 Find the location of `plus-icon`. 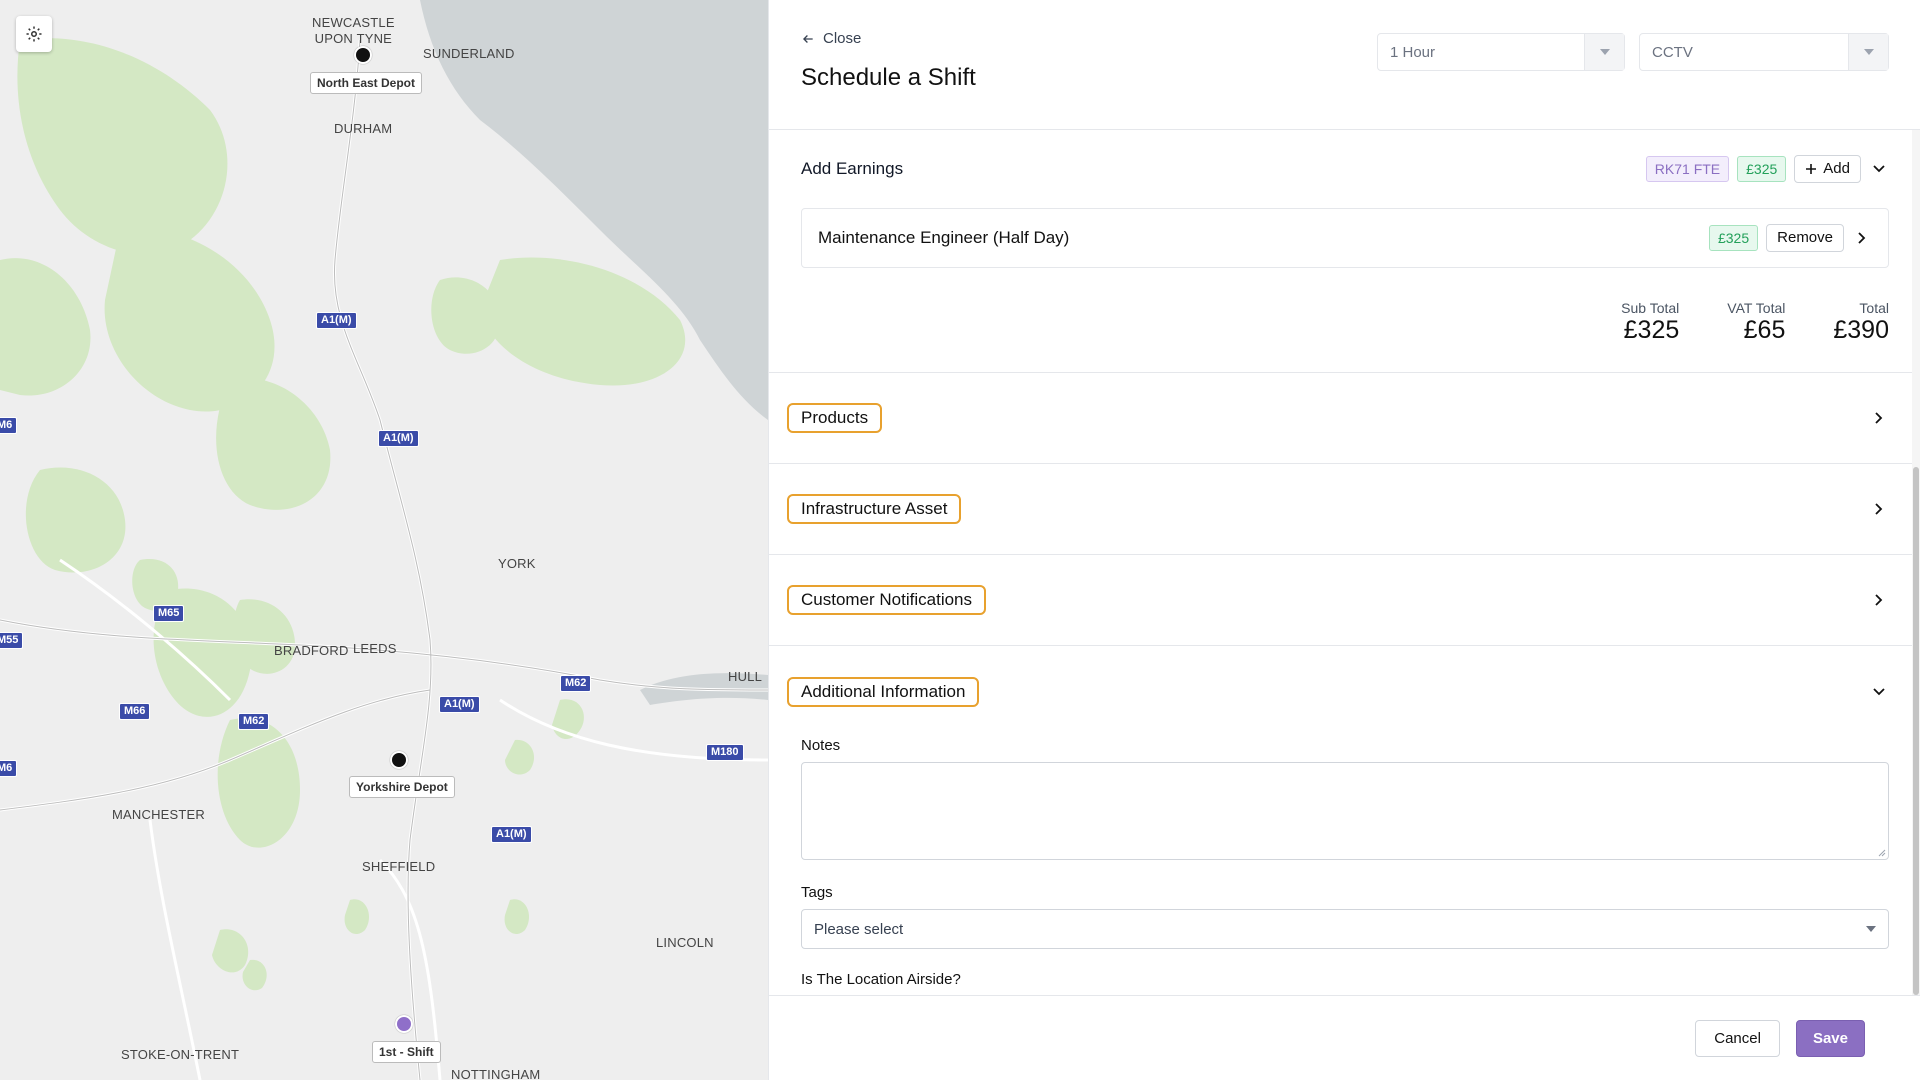

plus-icon is located at coordinates (1811, 169).